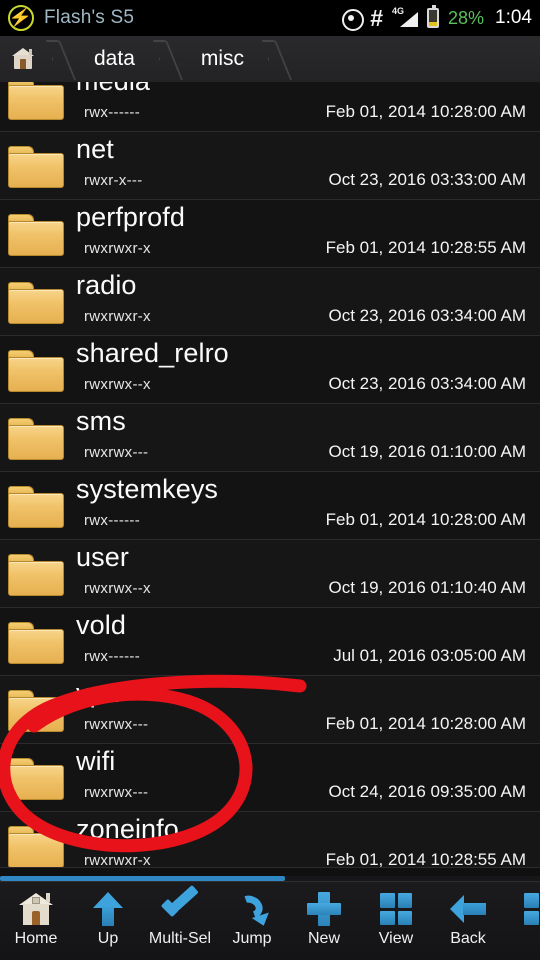  Describe the element at coordinates (270, 778) in the screenshot. I see `file-list-row: wifi rwxrwx--- Oct 24, 2016 09:35:00 AM` at that location.